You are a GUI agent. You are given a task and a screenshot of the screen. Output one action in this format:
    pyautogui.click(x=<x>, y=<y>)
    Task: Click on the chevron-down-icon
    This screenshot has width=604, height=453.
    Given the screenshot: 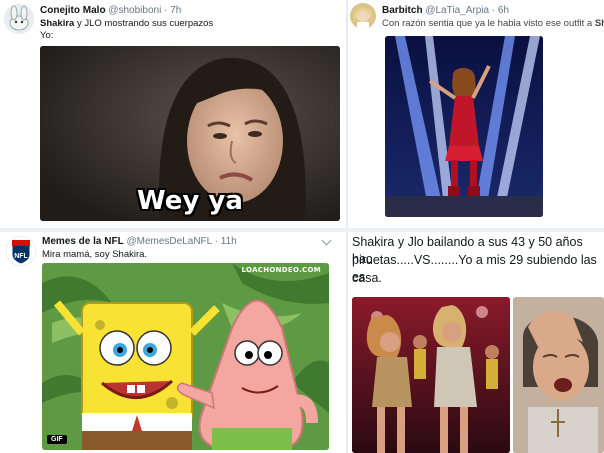 What is the action you would take?
    pyautogui.click(x=326, y=240)
    